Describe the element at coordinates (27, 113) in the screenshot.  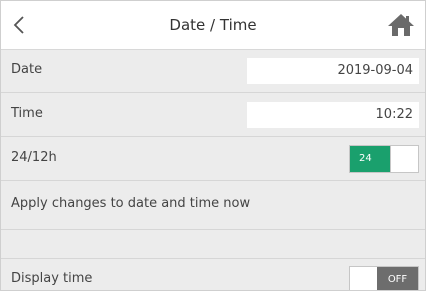
I see `time-label: Time` at that location.